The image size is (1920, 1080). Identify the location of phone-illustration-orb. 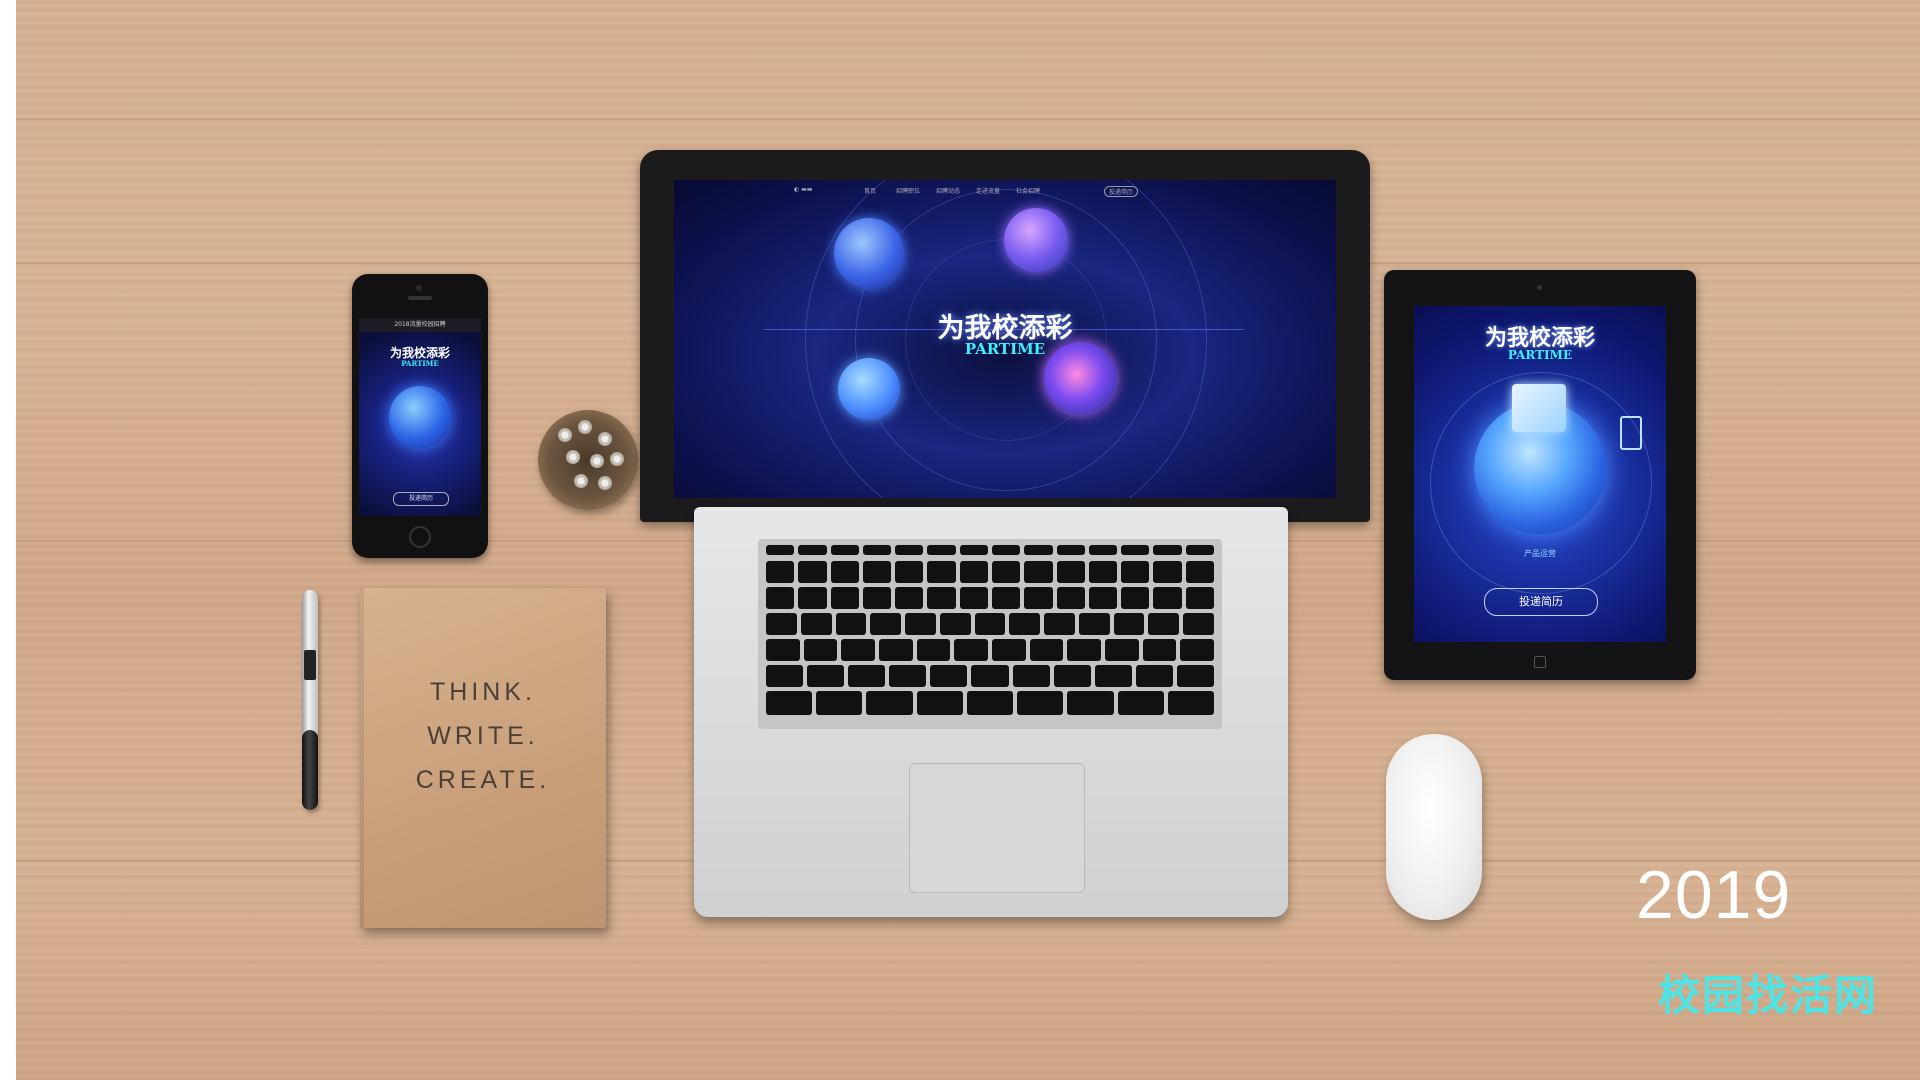
(420, 417).